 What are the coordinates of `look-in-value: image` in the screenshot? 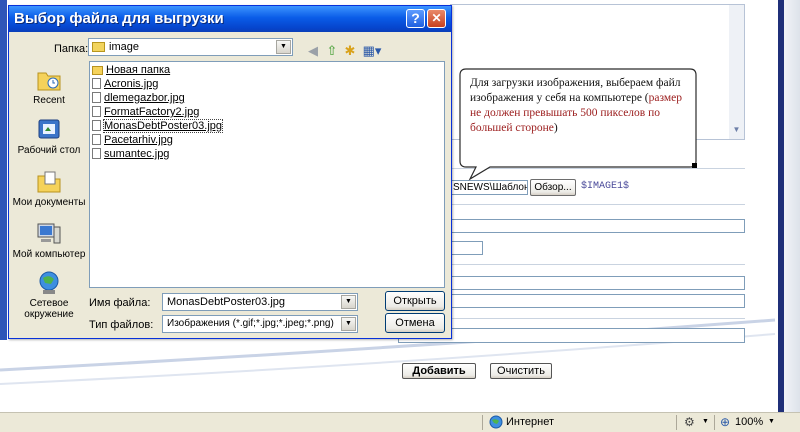 It's located at (124, 47).